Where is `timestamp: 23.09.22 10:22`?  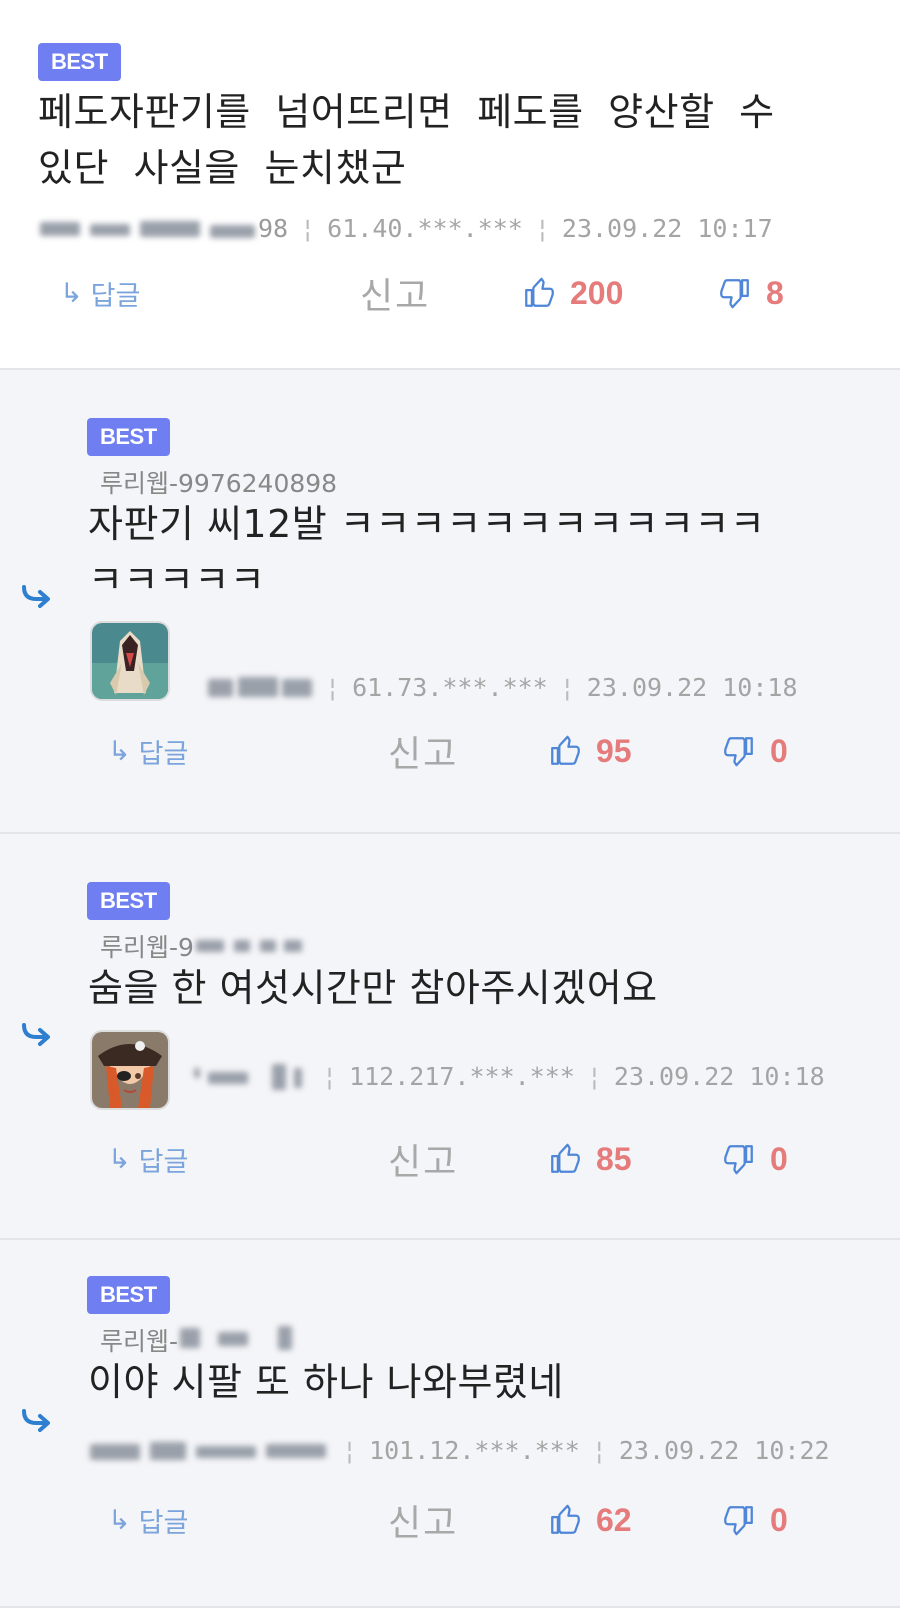
timestamp: 23.09.22 10:22 is located at coordinates (724, 1450).